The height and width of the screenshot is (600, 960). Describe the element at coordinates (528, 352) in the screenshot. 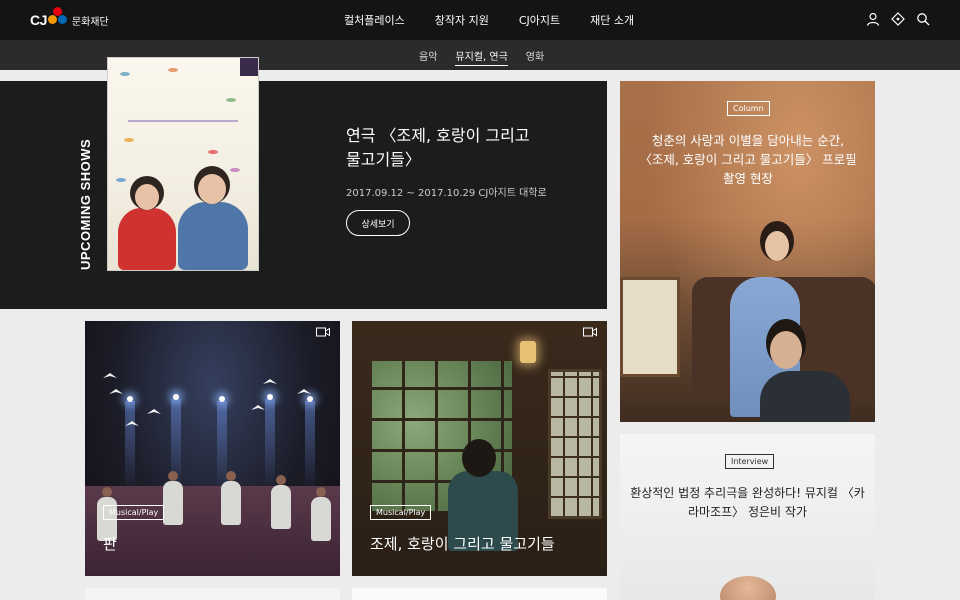

I see `lamp-image` at that location.